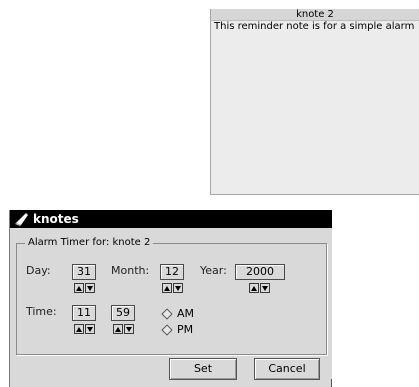 Image resolution: width=419 pixels, height=387 pixels. What do you see at coordinates (186, 313) in the screenshot?
I see `am-label: AM` at bounding box center [186, 313].